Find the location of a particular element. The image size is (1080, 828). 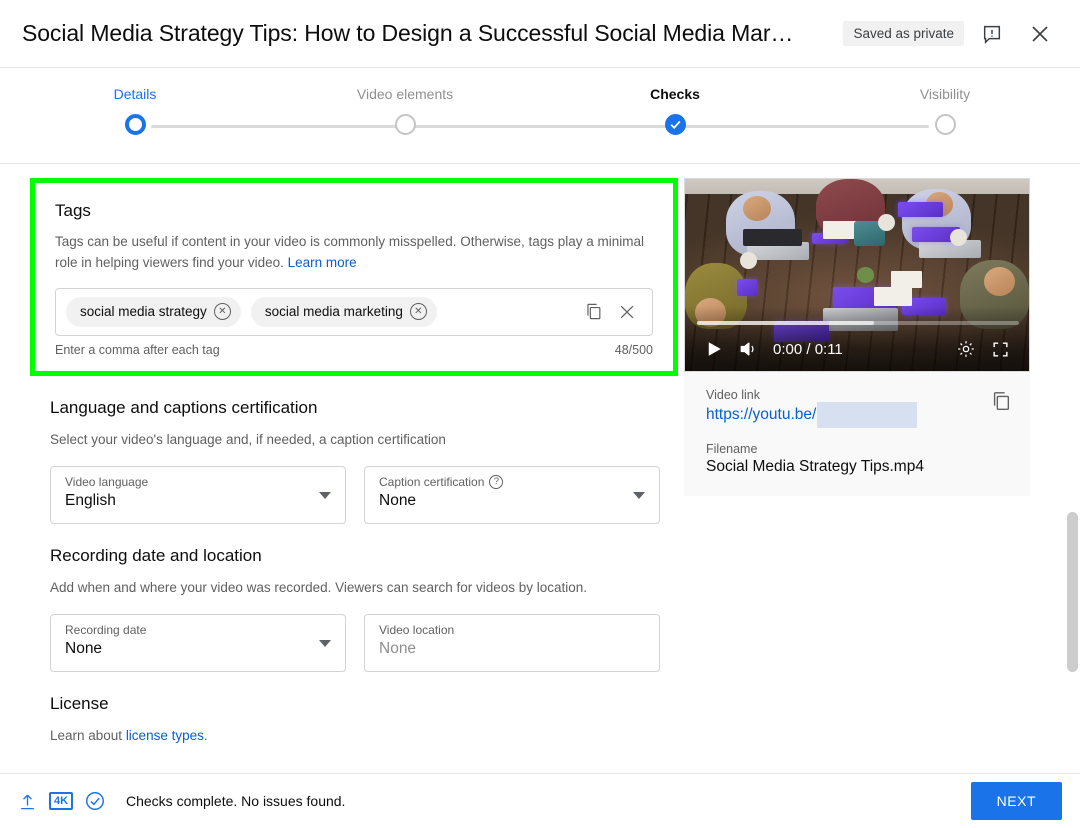

caption-certification-label: Caption certification ? is located at coordinates (502, 481).